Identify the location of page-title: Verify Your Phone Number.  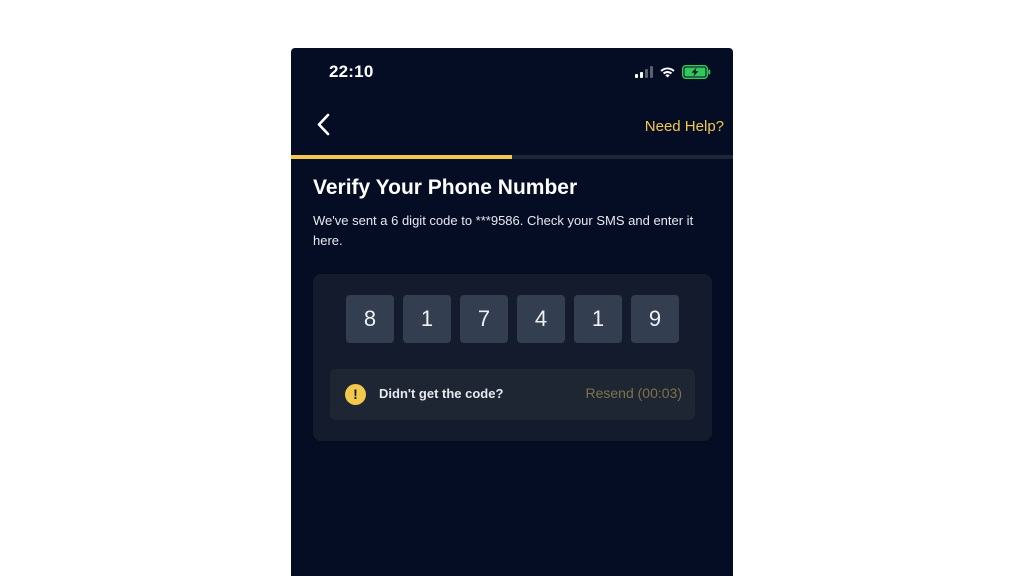
(445, 187).